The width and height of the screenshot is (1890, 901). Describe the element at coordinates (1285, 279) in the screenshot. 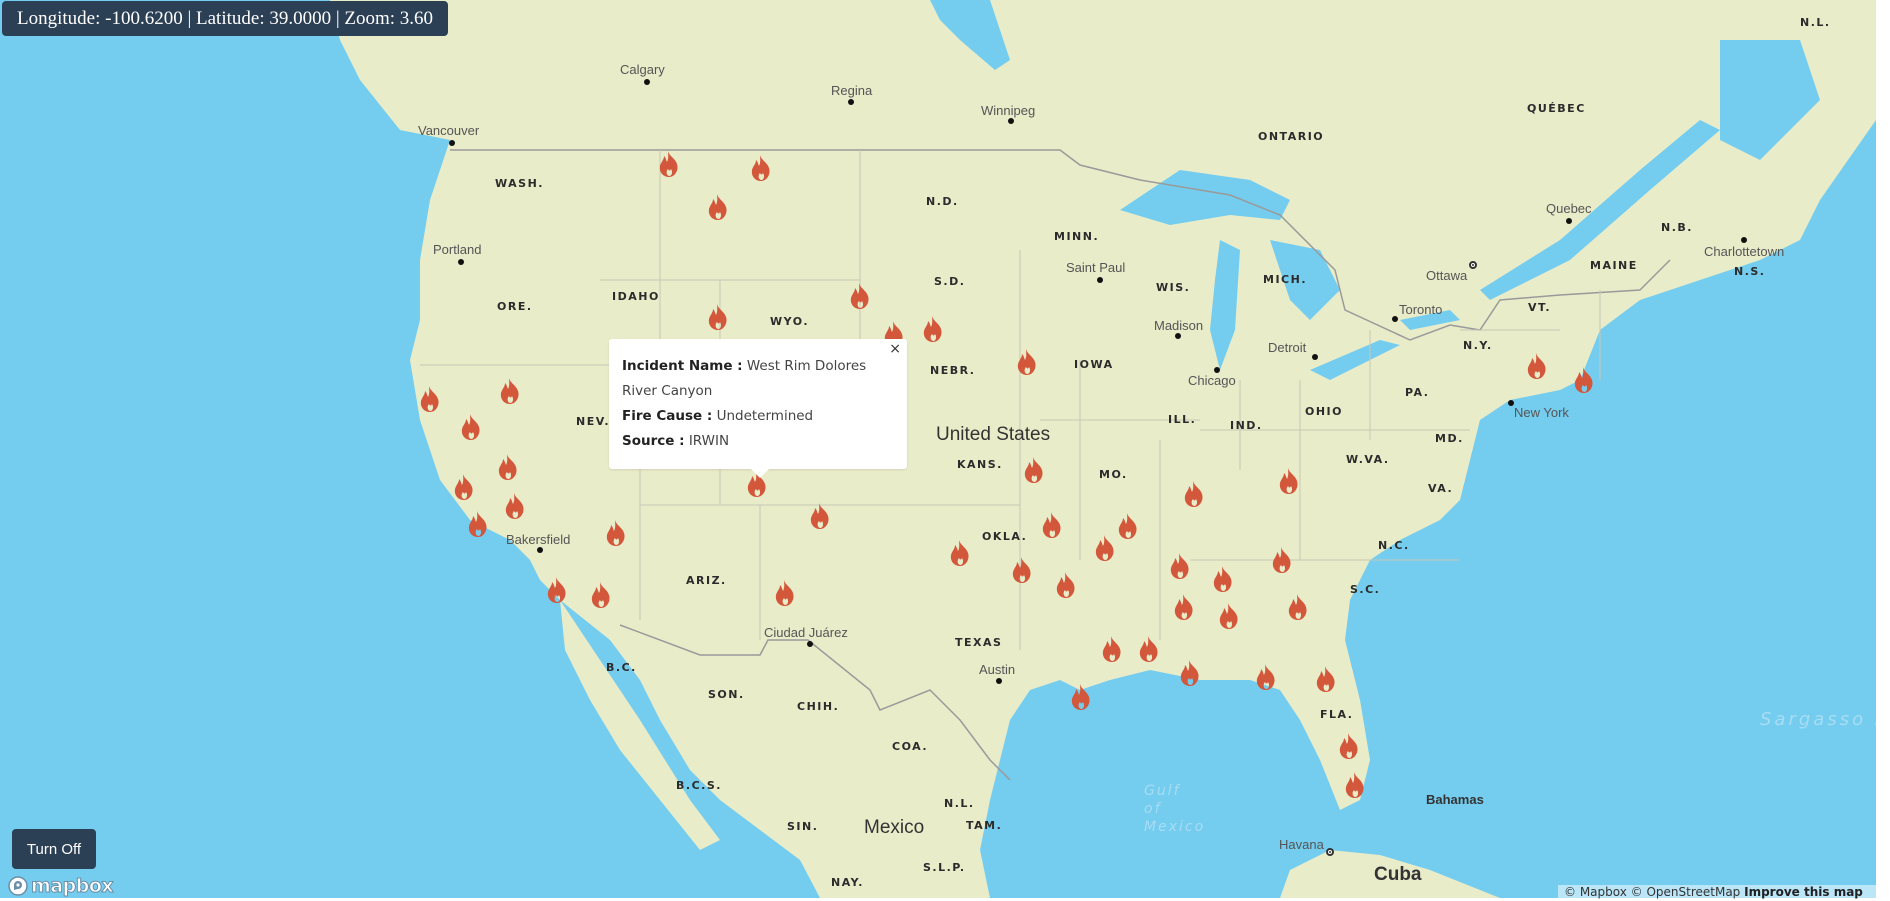

I see `label-state: MICH.` at that location.